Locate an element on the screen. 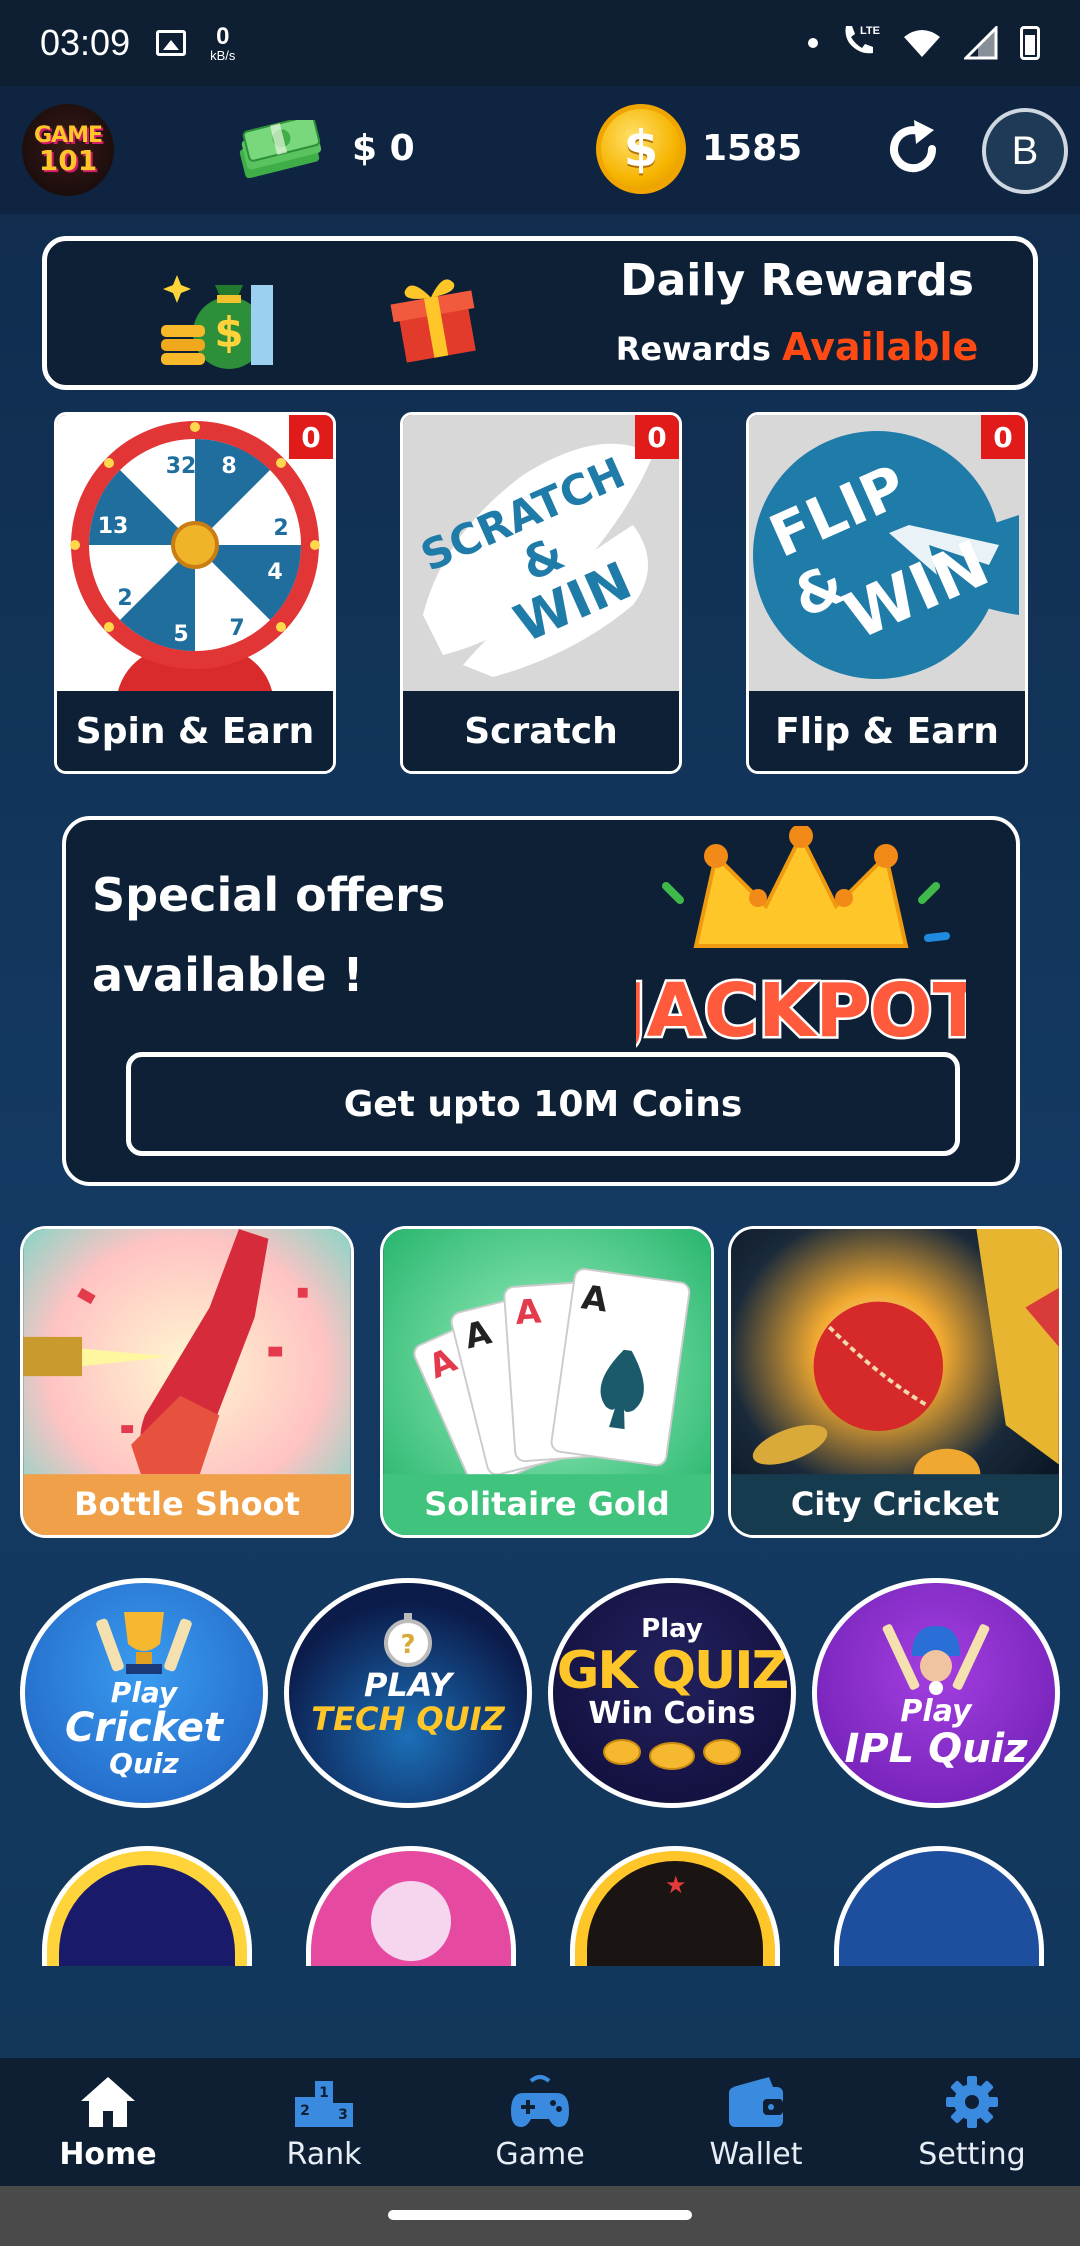  home-icon is located at coordinates (108, 2101).